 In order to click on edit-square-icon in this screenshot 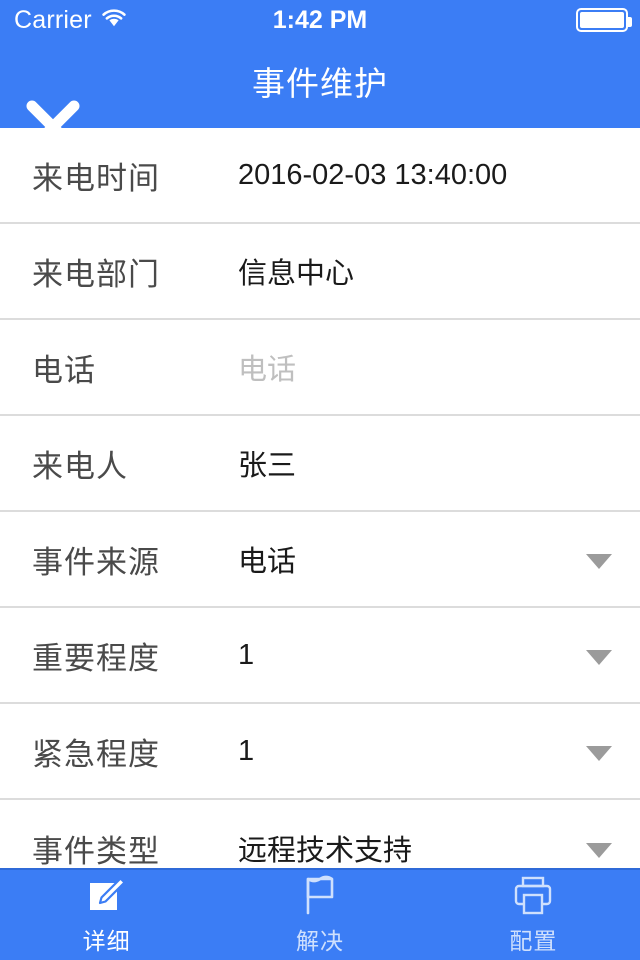, I will do `click(107, 896)`.